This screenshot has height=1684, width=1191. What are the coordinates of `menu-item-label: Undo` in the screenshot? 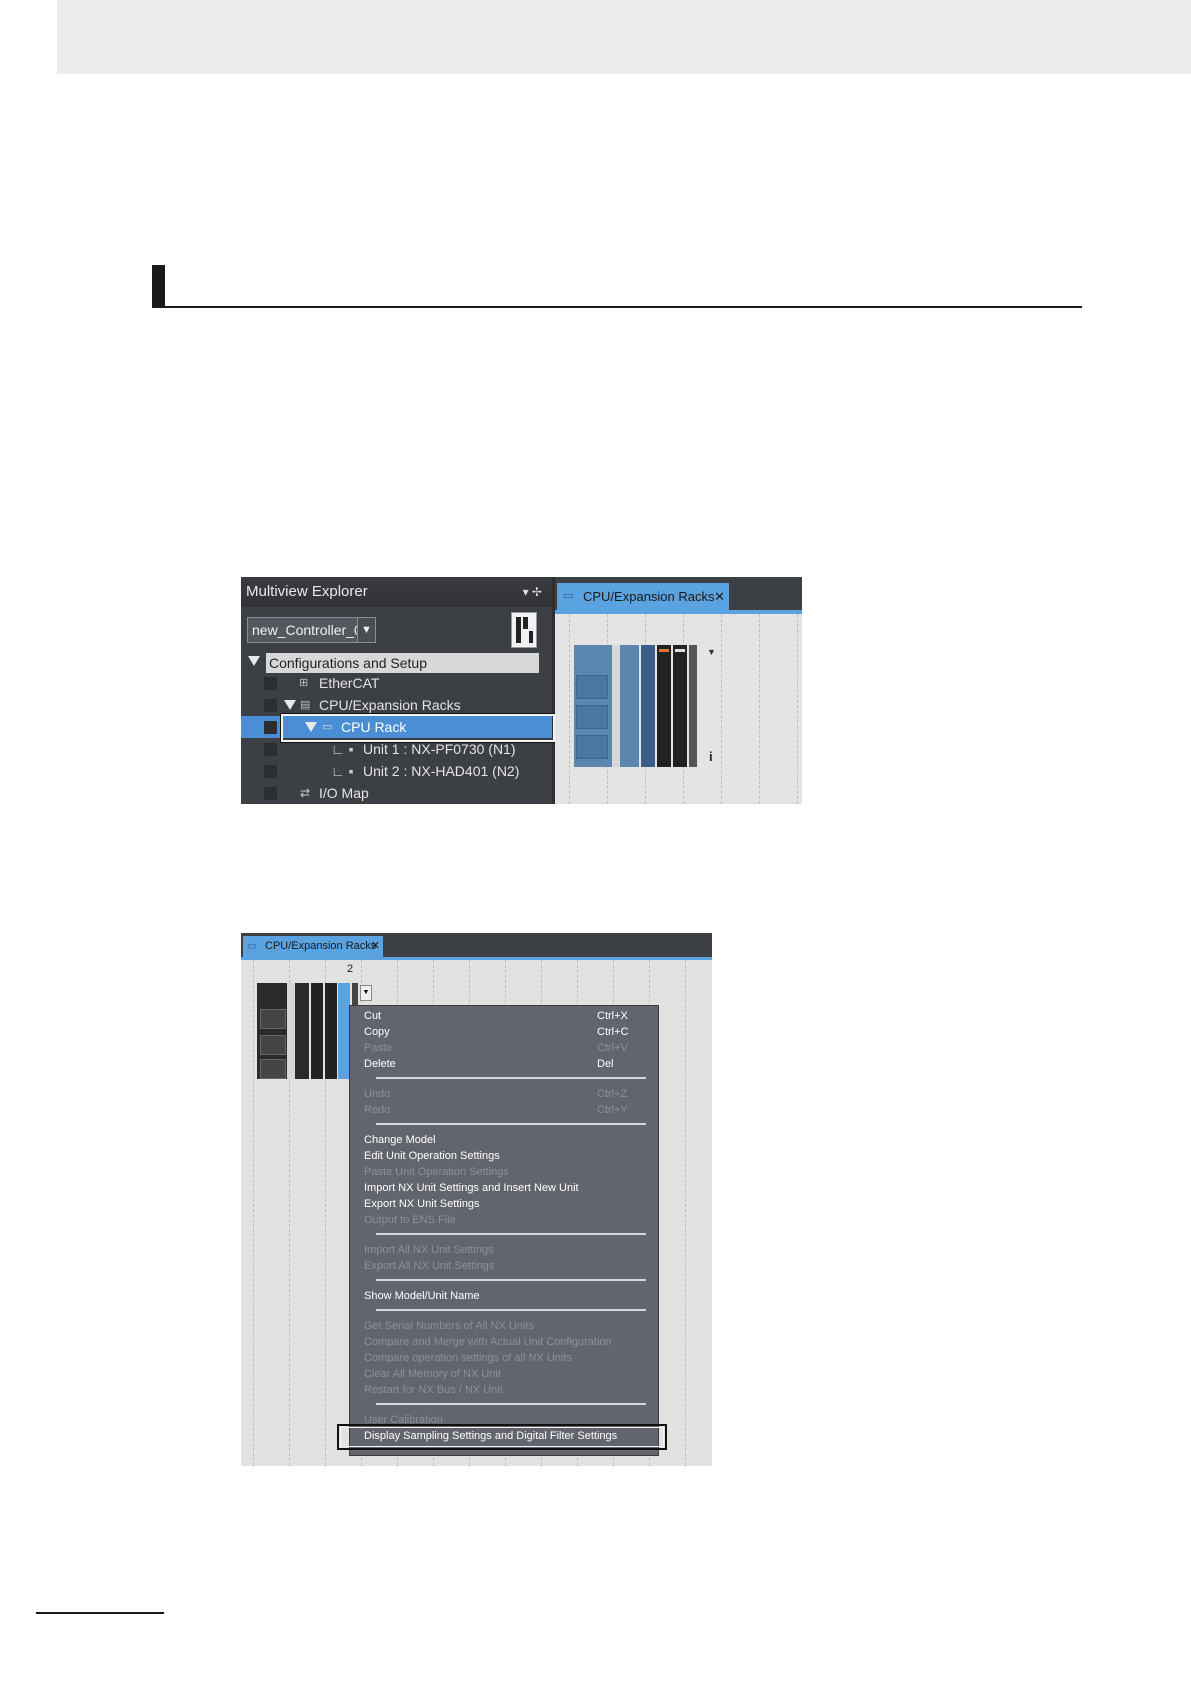 It's located at (377, 1094).